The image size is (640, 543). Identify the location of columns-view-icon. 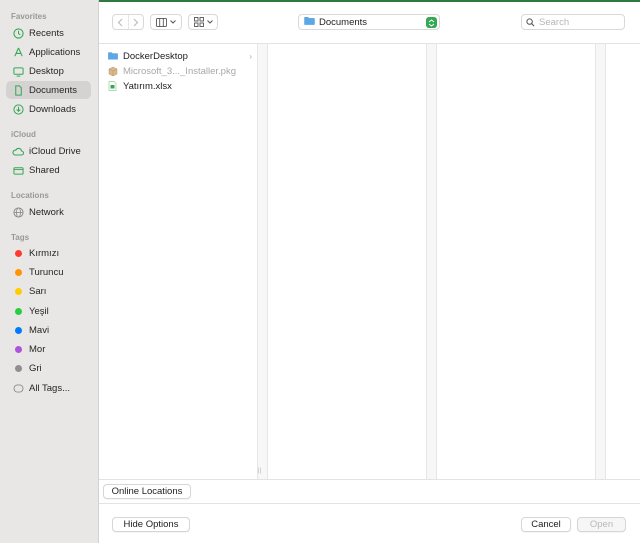
(161, 22).